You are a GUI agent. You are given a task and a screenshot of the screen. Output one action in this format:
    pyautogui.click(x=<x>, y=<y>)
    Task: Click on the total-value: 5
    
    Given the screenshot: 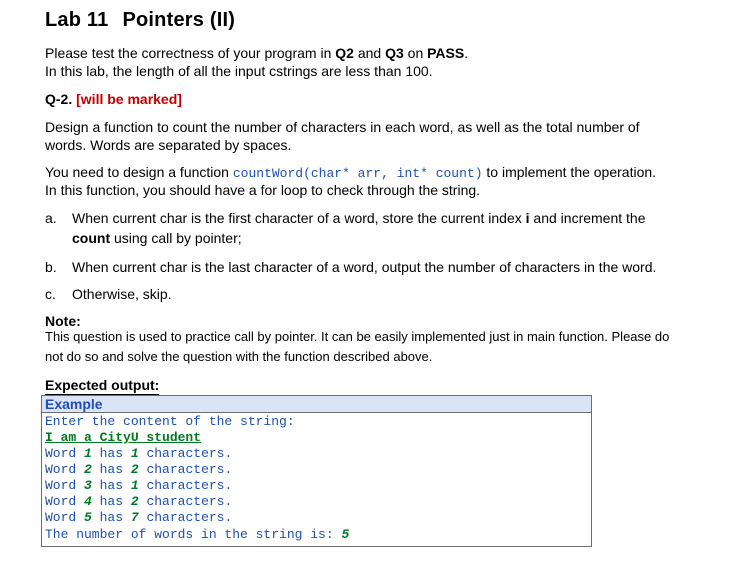 What is the action you would take?
    pyautogui.click(x=345, y=534)
    